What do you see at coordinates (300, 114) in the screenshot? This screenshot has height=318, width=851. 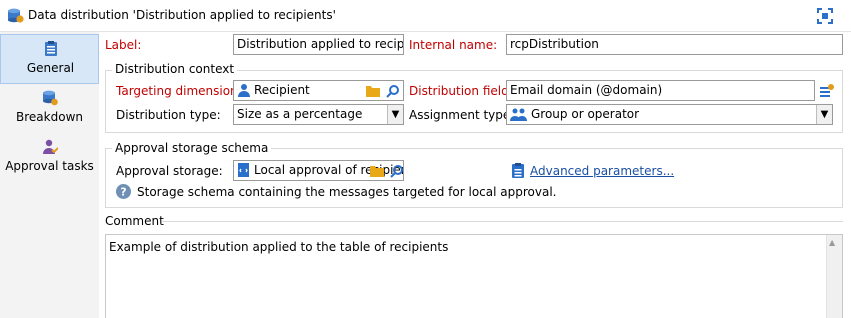 I see `distribution-type-value: Size as a percentage` at bounding box center [300, 114].